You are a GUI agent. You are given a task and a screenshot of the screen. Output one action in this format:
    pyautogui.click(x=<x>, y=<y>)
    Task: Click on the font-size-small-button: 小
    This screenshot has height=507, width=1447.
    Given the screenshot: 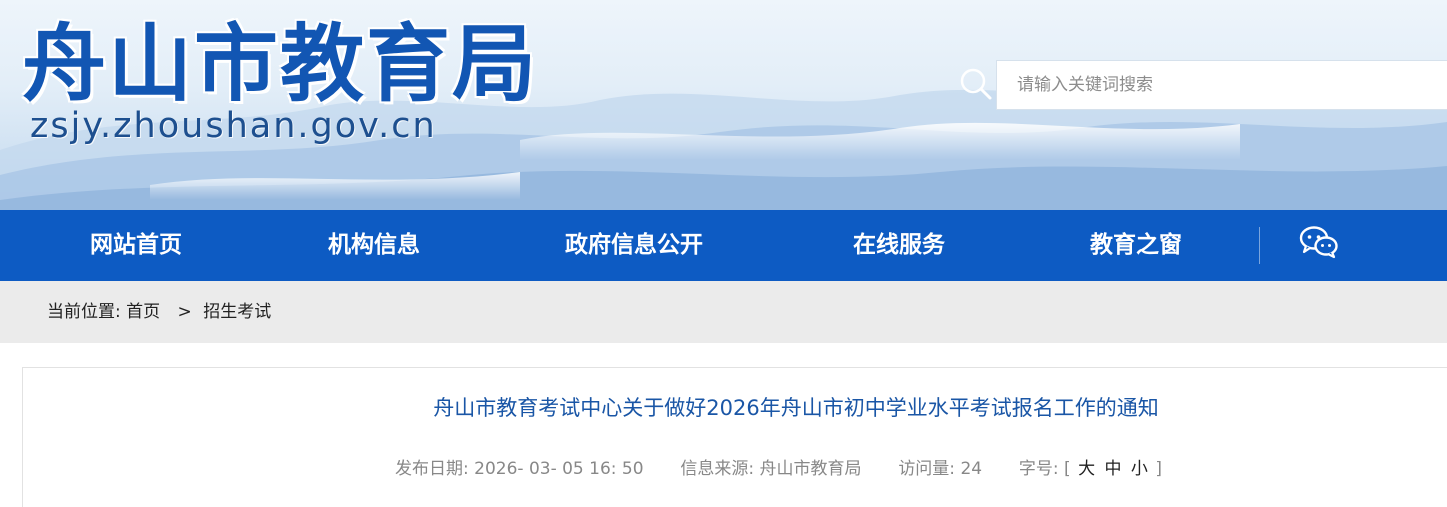 What is the action you would take?
    pyautogui.click(x=1139, y=469)
    